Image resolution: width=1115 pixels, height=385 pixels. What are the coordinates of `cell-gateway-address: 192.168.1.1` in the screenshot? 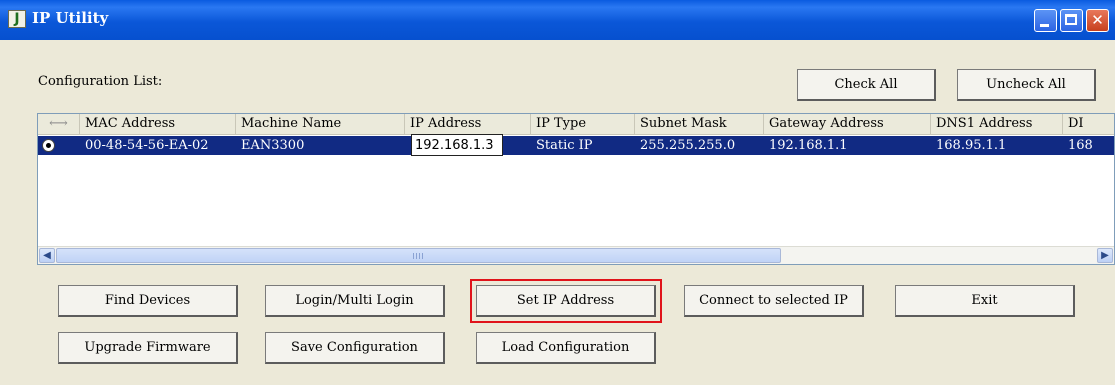 It's located at (808, 145).